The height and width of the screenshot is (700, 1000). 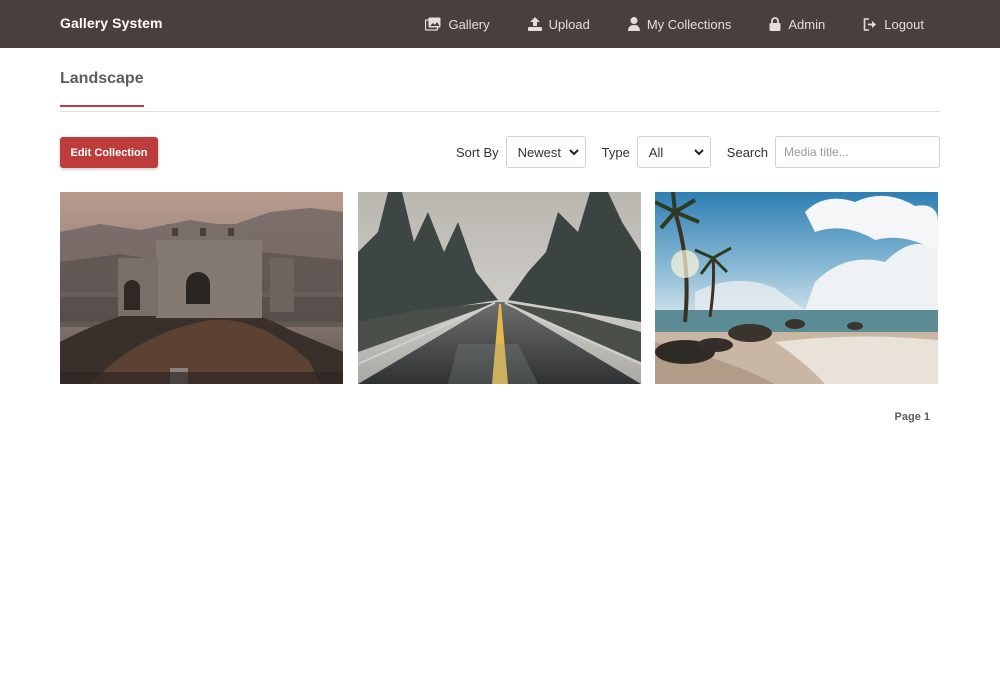 What do you see at coordinates (747, 152) in the screenshot?
I see `search-label: Search` at bounding box center [747, 152].